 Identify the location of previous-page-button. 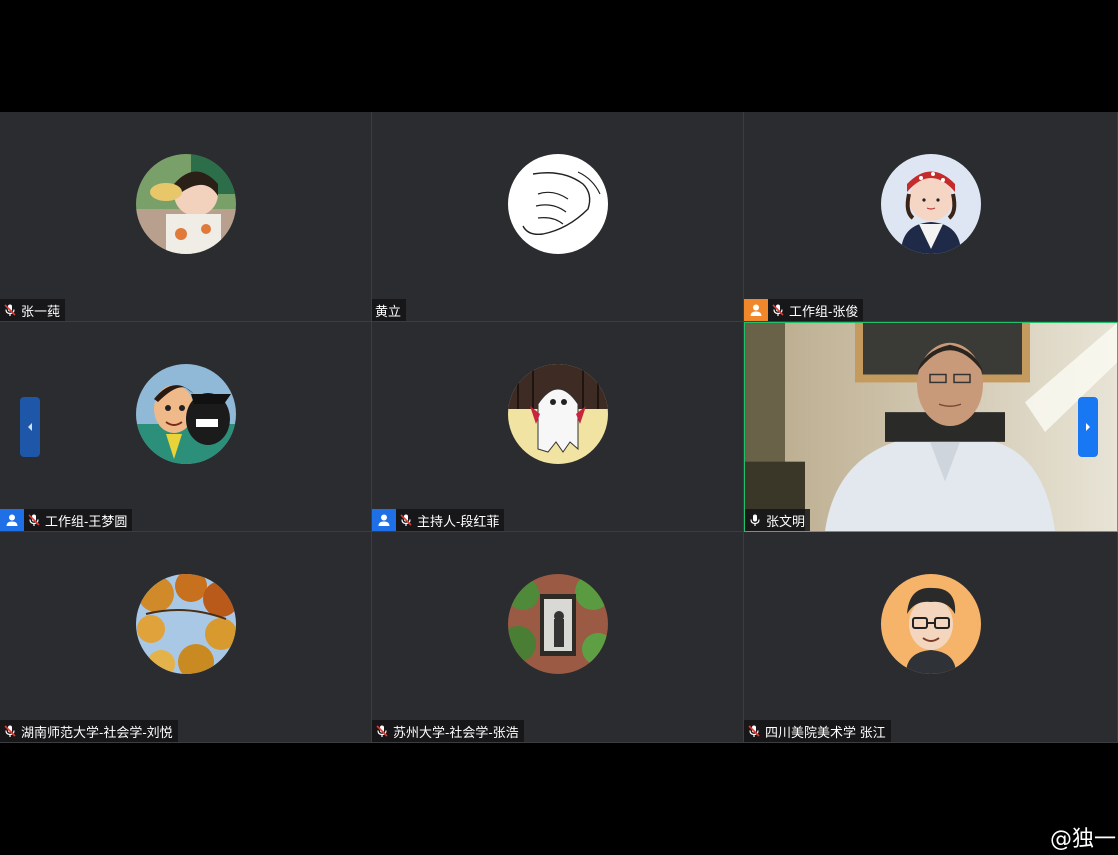
(30, 427).